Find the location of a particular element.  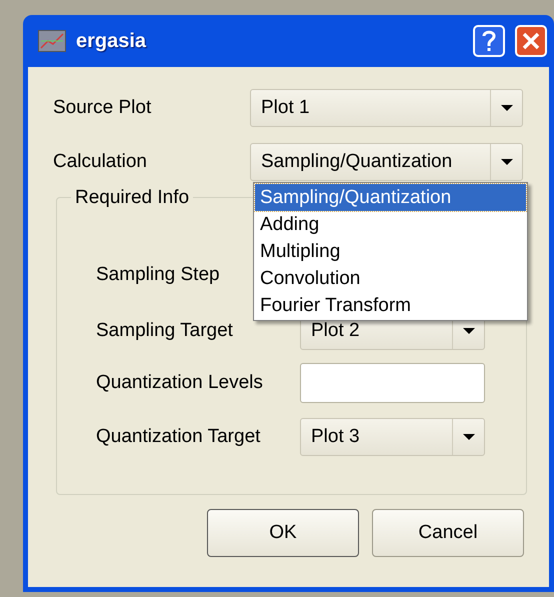

window-title: ergasia is located at coordinates (111, 41).